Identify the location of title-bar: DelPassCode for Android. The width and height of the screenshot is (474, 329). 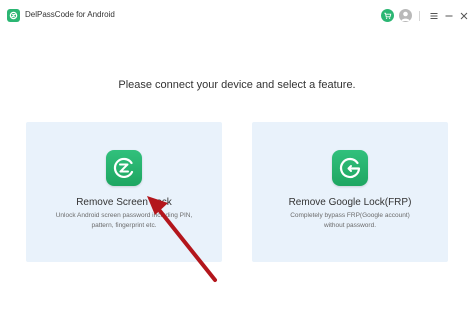
(237, 16).